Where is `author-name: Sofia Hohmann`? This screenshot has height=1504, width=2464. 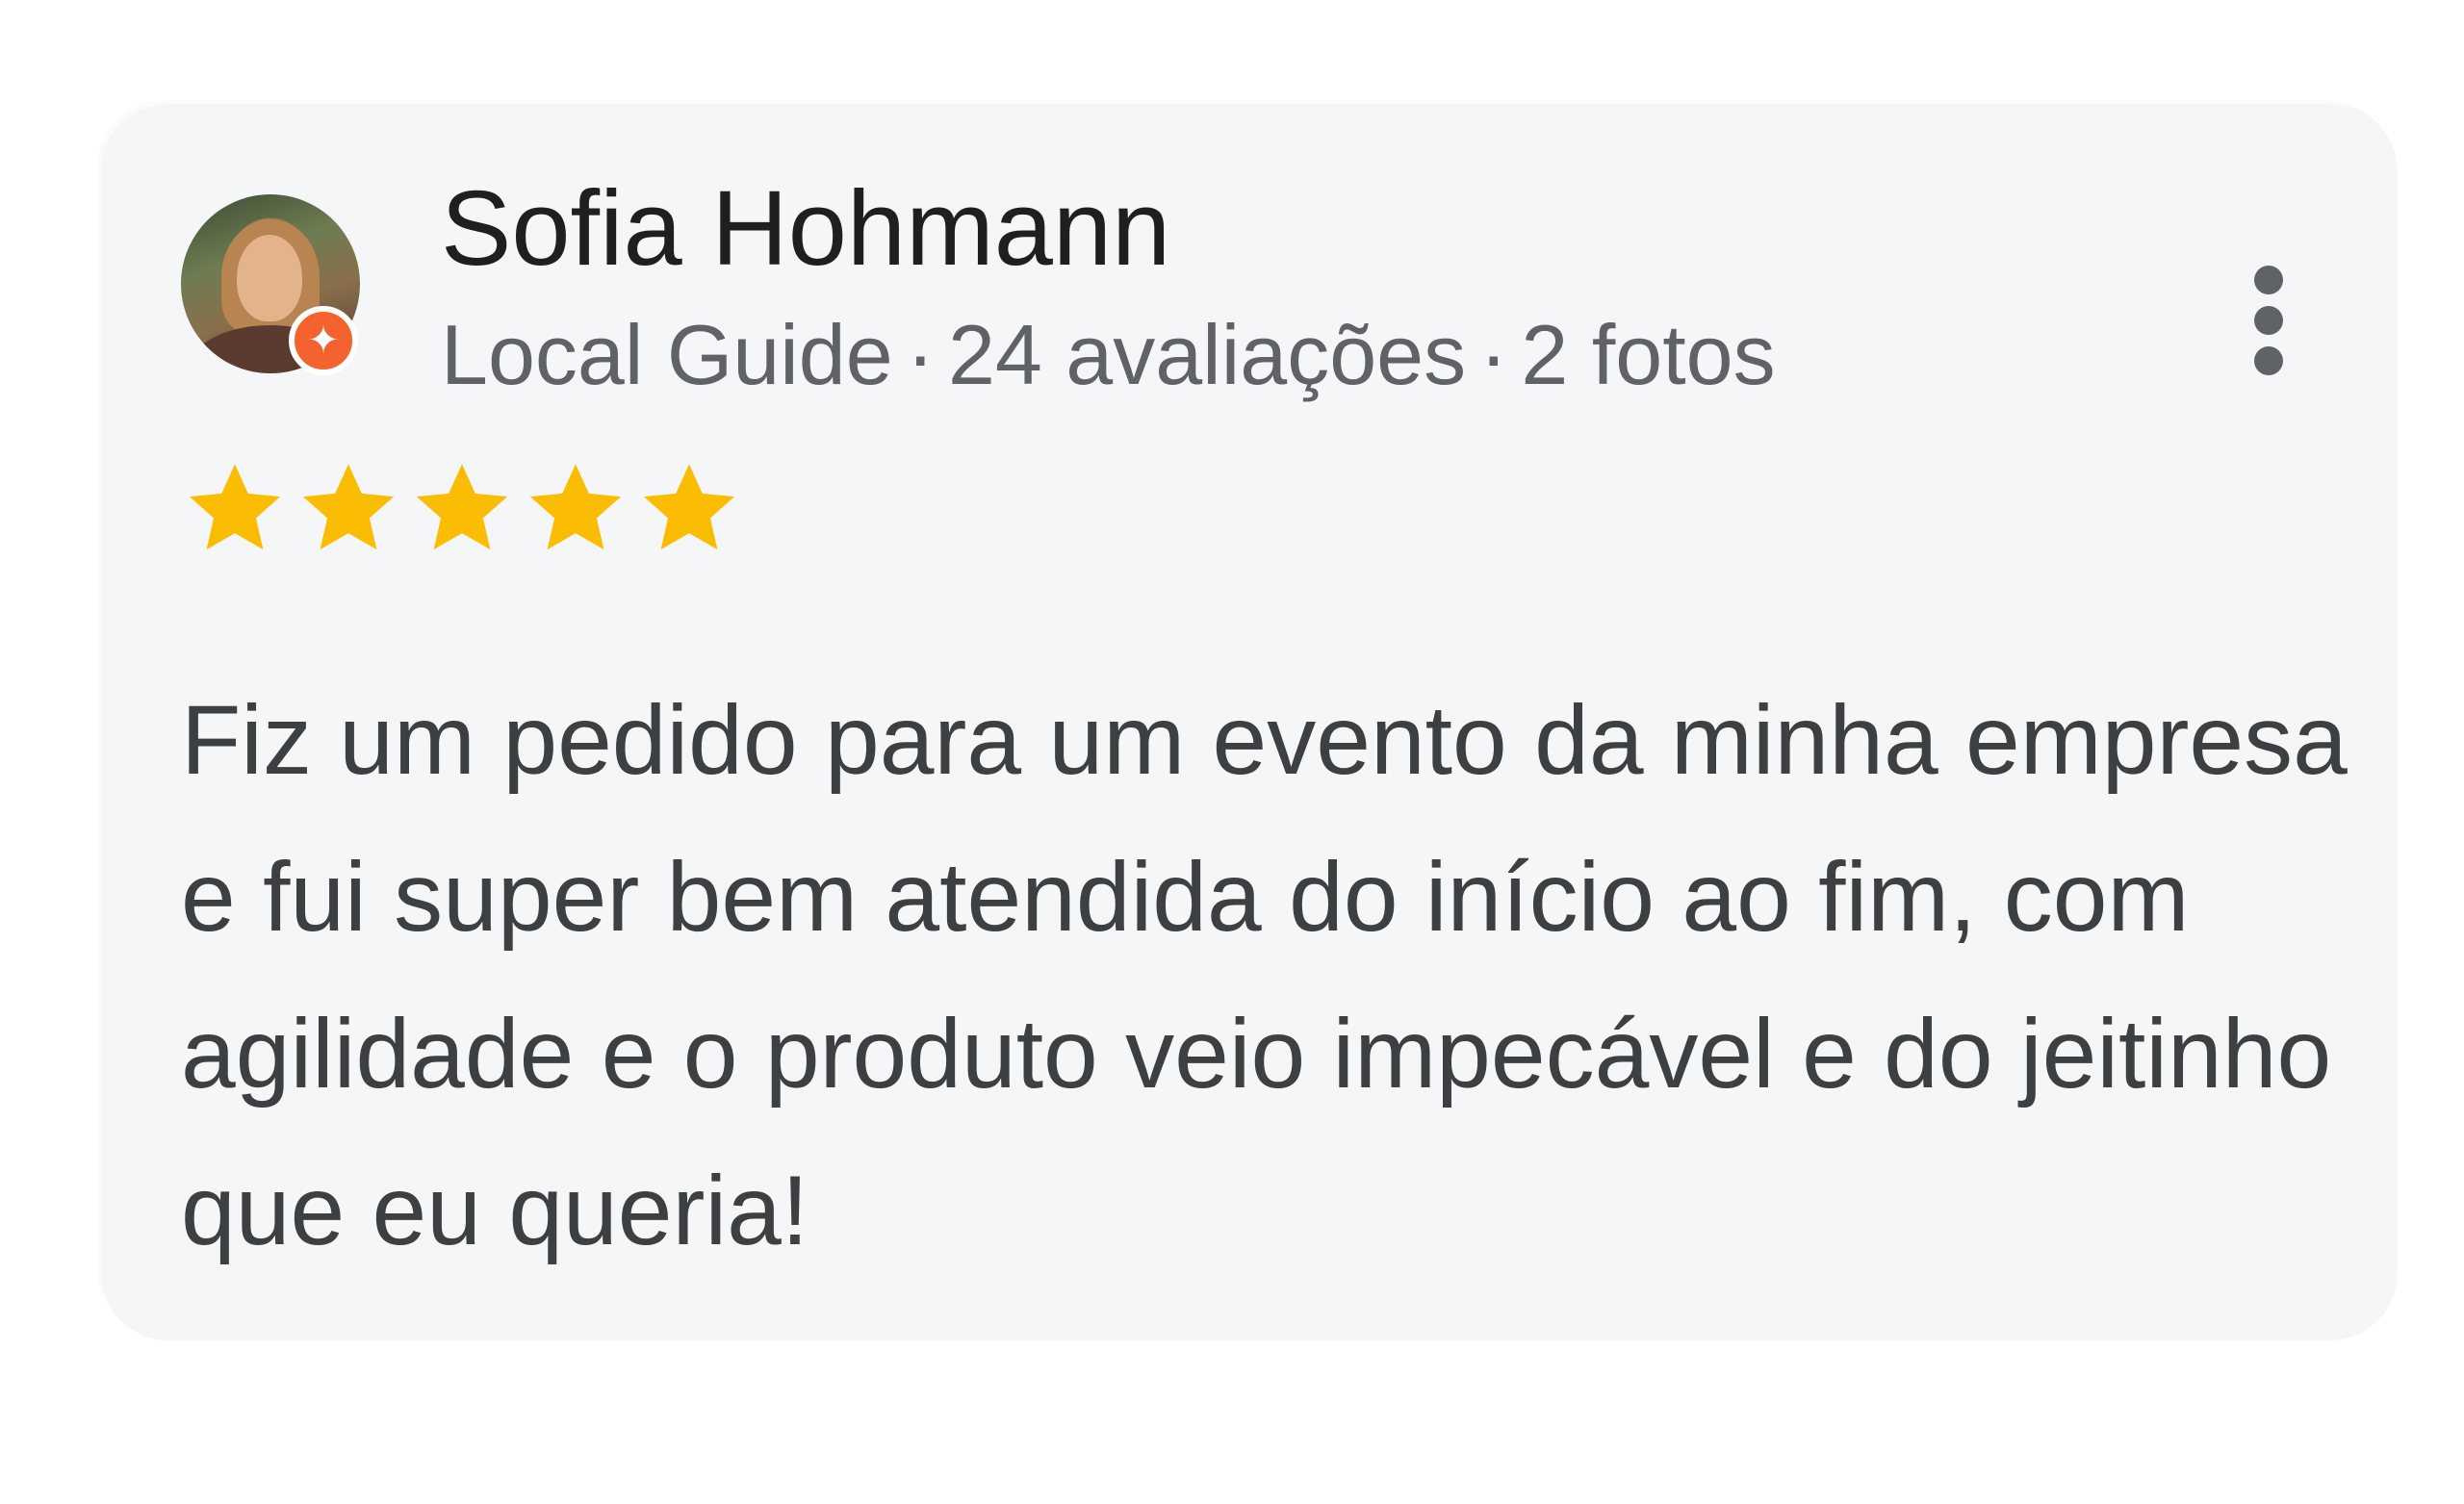 author-name: Sofia Hohmann is located at coordinates (805, 228).